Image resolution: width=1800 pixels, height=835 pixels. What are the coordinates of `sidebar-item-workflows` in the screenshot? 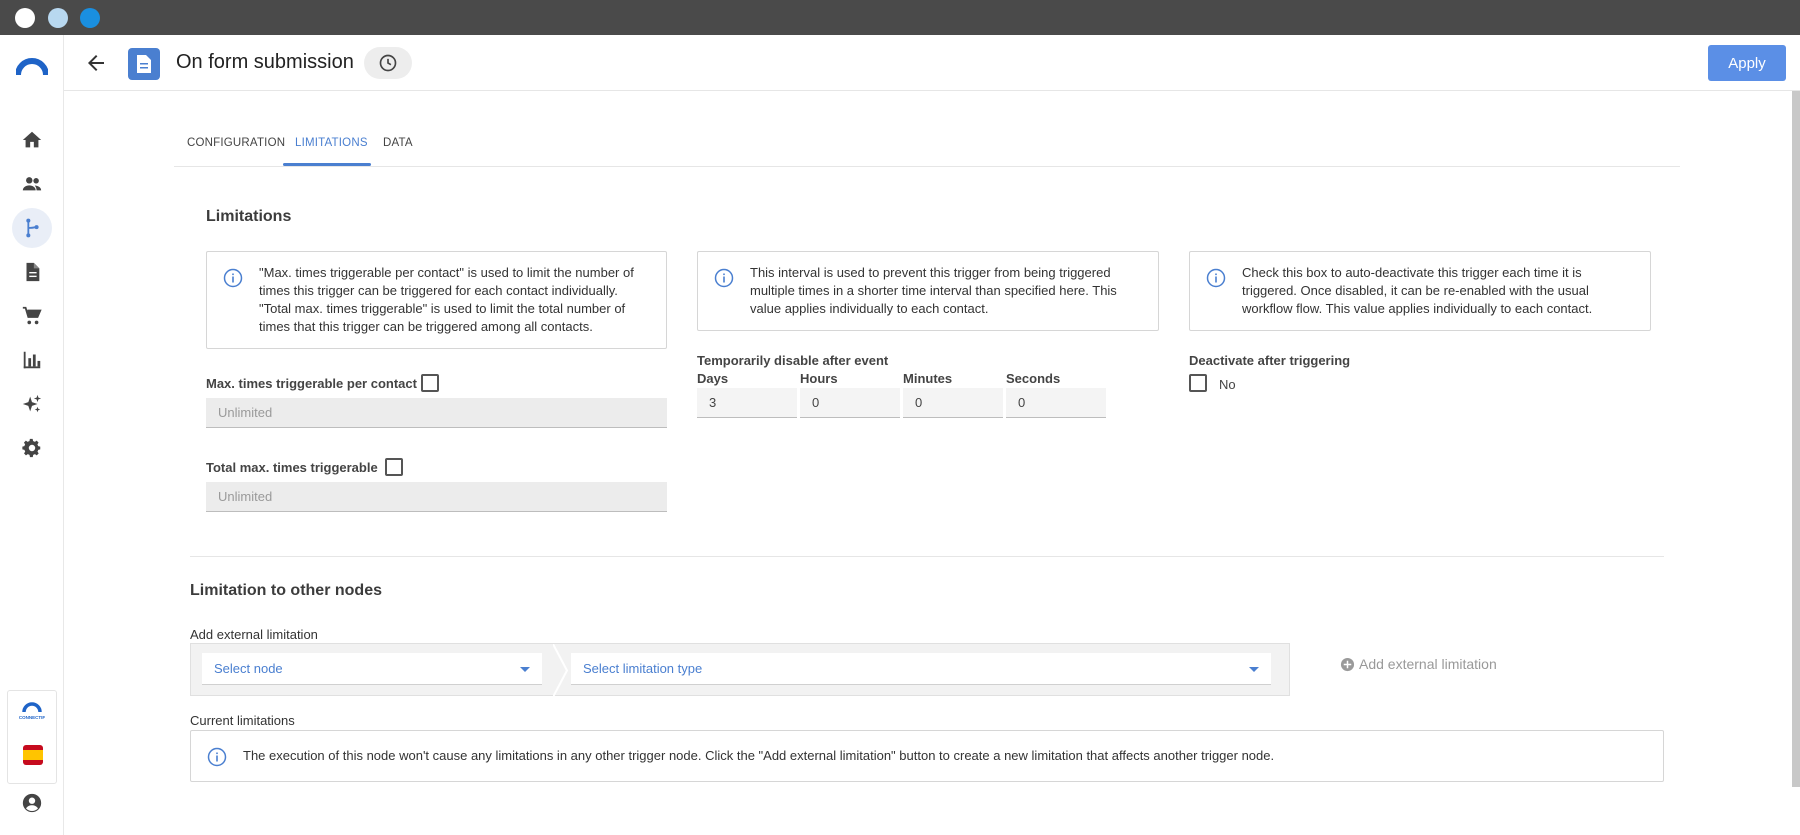 It's located at (32, 228).